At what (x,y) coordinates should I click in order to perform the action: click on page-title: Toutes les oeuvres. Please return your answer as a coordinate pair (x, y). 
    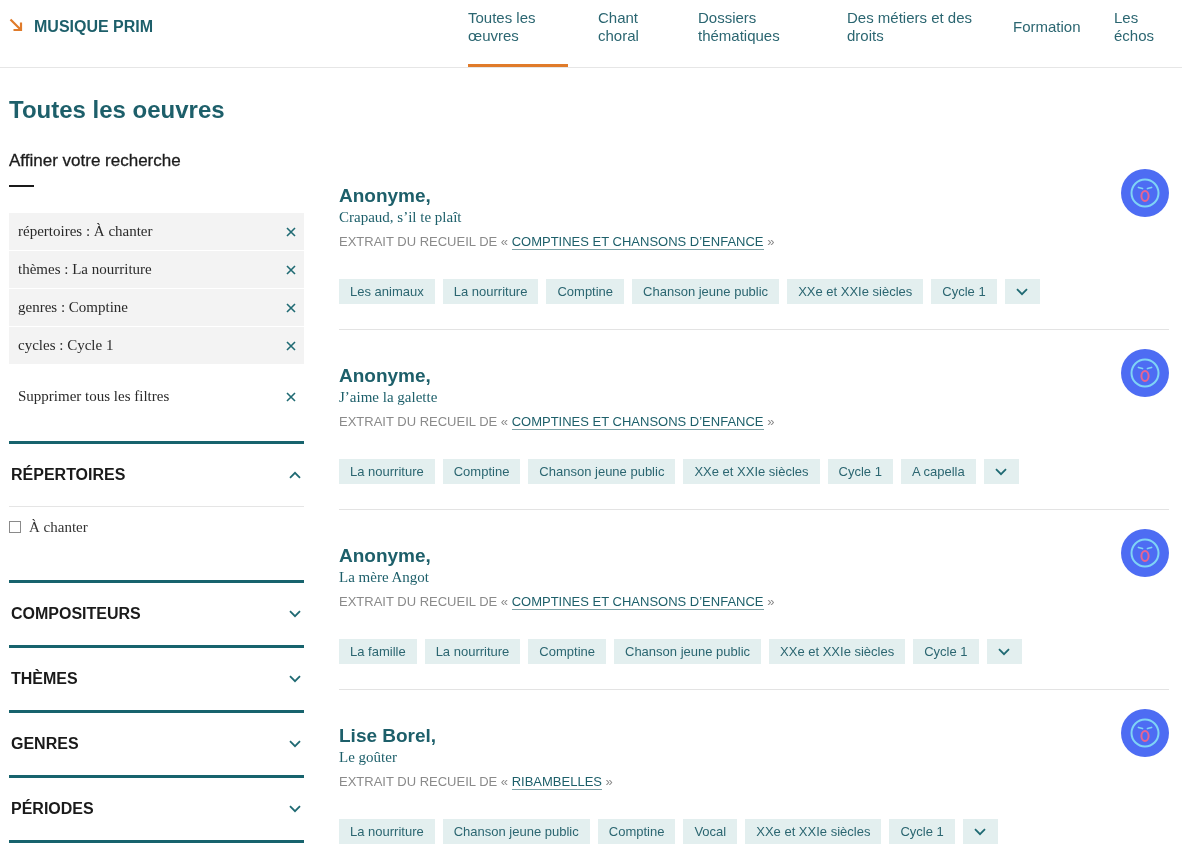
    Looking at the image, I should click on (117, 110).